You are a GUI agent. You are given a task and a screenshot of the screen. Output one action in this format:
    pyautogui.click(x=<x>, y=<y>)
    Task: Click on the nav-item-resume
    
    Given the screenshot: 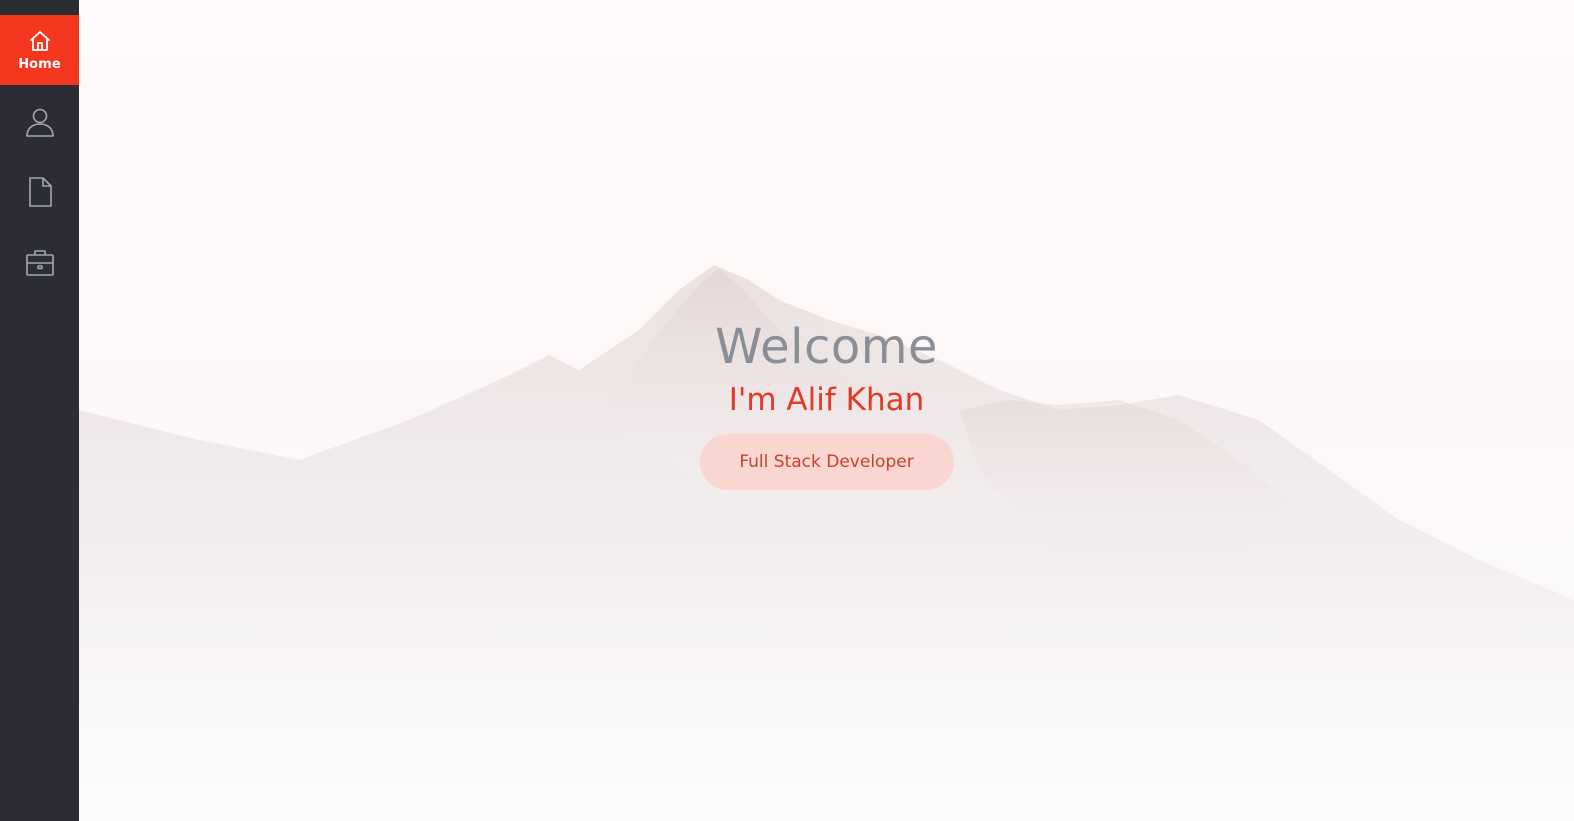 What is the action you would take?
    pyautogui.click(x=39, y=192)
    